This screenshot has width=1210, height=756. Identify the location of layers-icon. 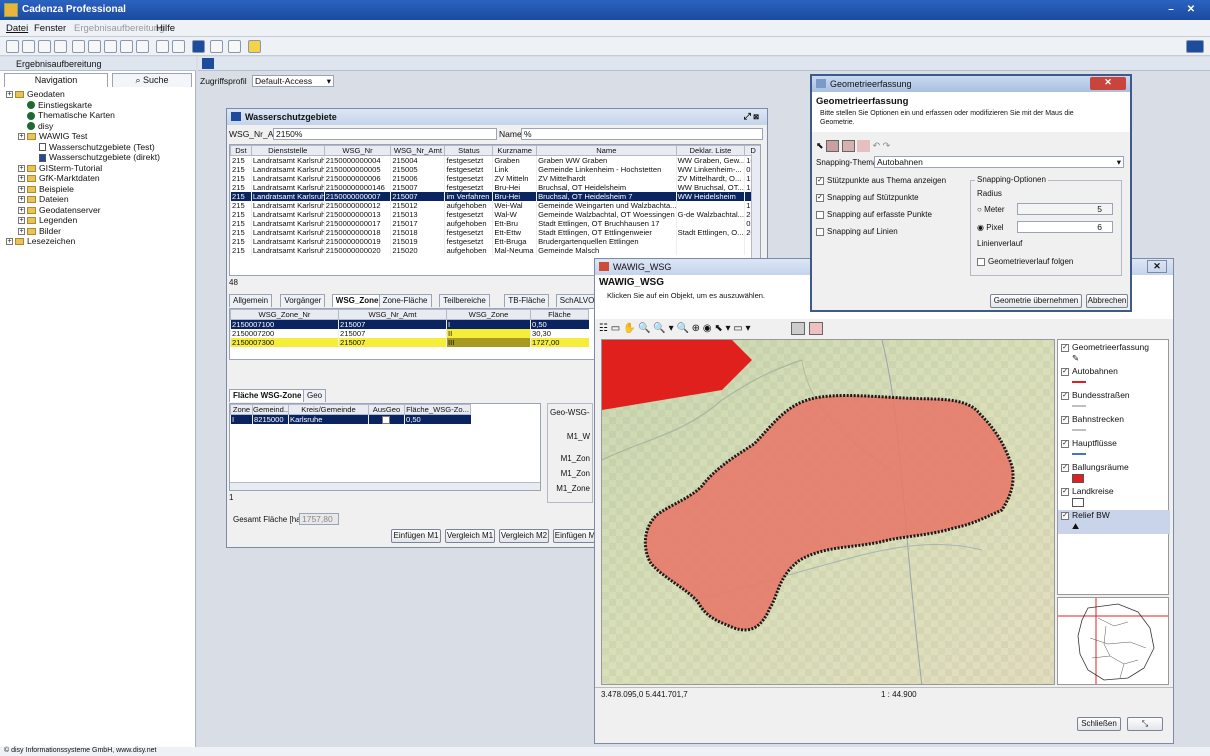
(162, 46).